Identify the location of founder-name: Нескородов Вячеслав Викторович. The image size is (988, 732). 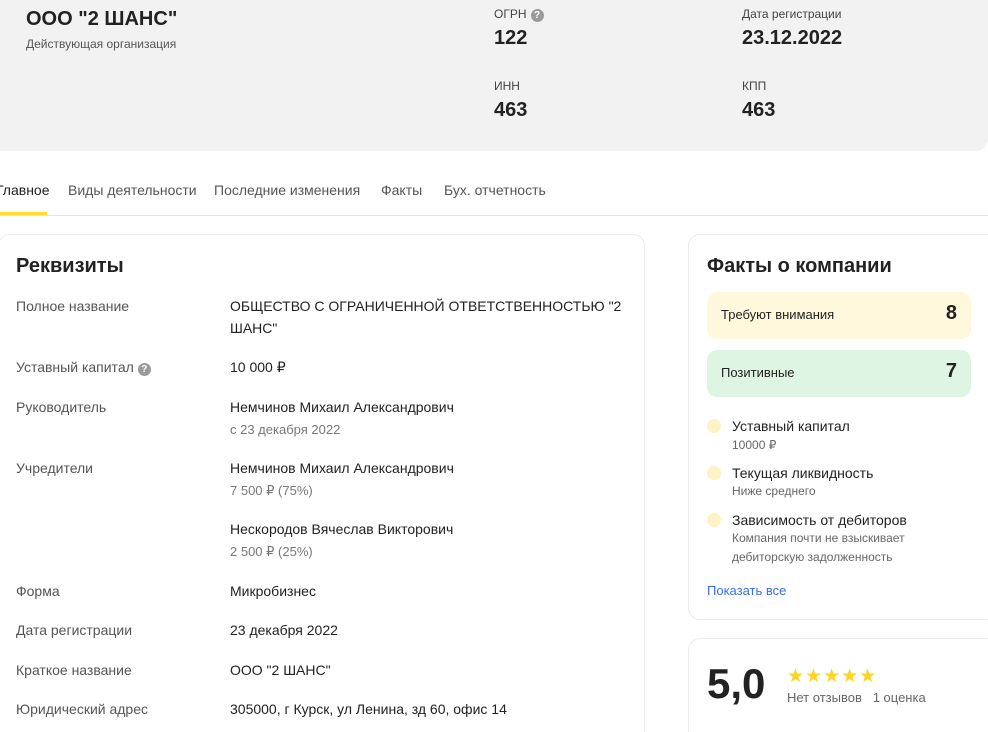
(341, 529).